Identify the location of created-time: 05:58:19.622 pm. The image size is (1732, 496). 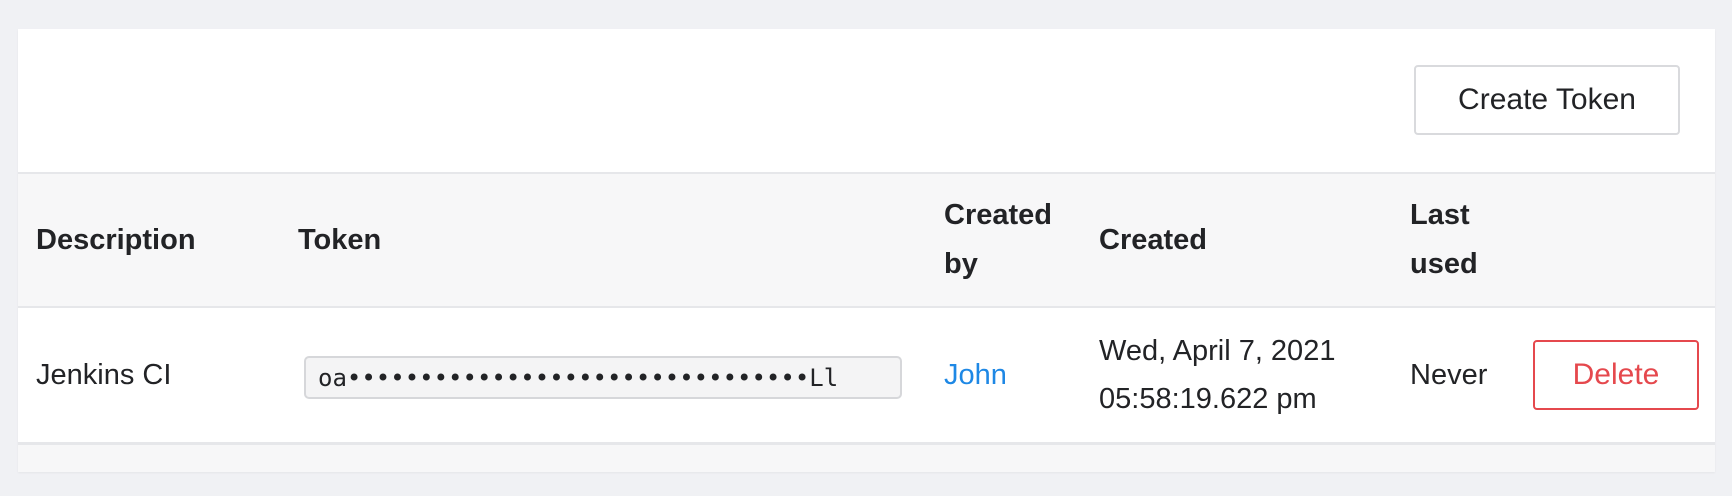
(1208, 399).